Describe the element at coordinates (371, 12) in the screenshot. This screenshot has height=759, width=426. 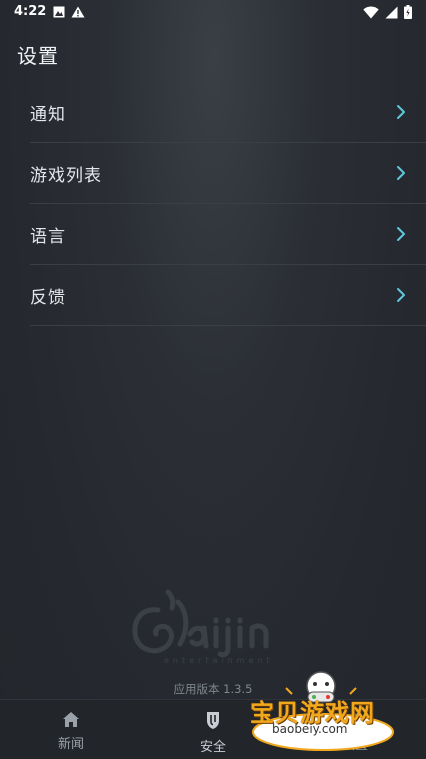
I see `wifi-icon` at that location.